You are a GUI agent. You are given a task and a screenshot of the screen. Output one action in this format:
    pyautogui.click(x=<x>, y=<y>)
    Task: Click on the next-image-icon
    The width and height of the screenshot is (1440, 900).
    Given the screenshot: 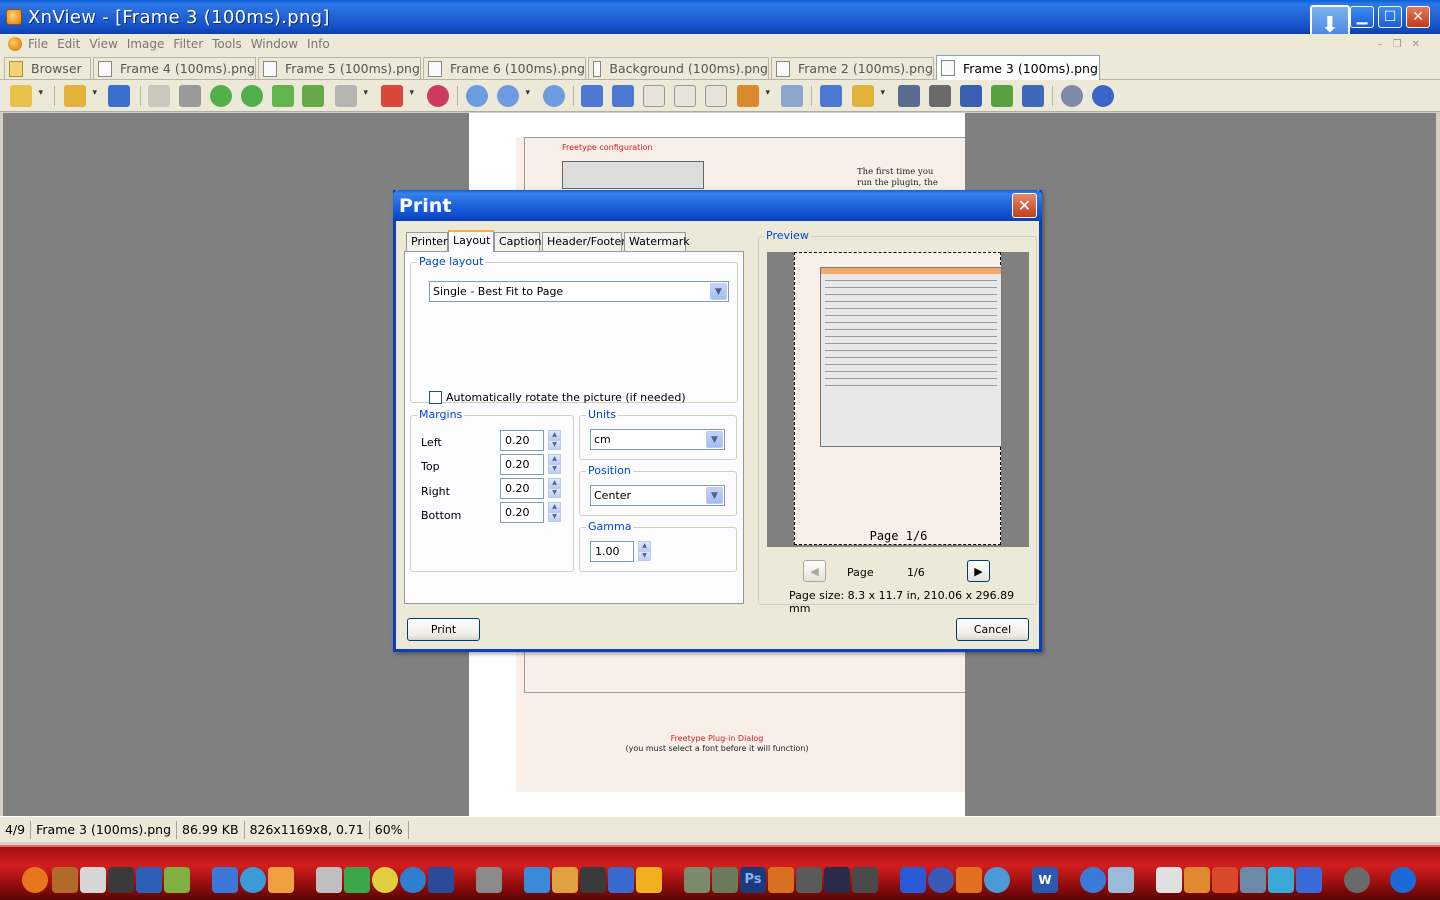 What is the action you would take?
    pyautogui.click(x=623, y=96)
    